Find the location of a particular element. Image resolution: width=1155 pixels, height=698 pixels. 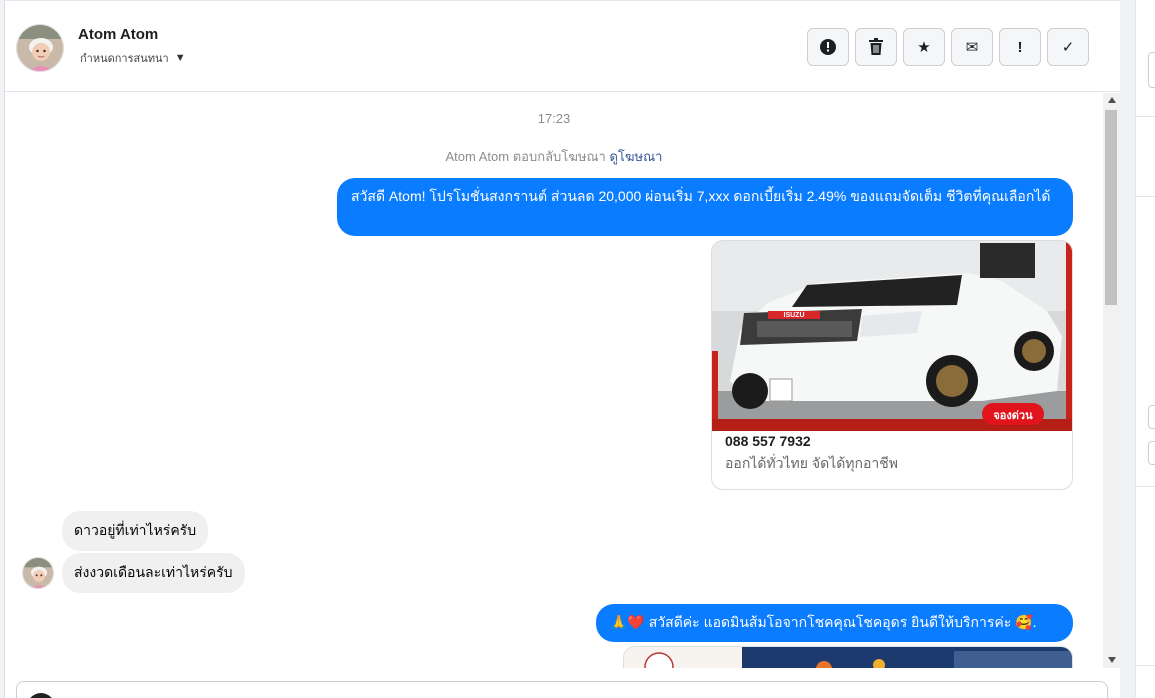

message-timestamp: 17:23 is located at coordinates (554, 118).